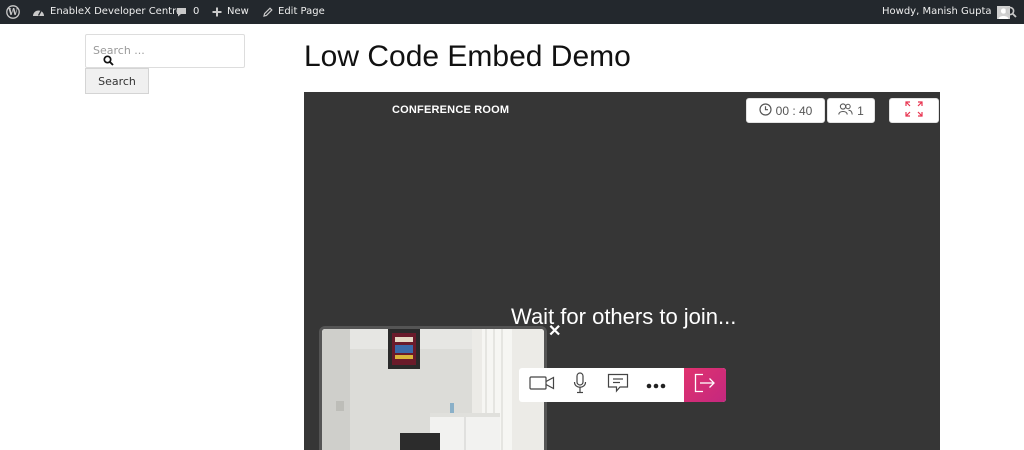 This screenshot has height=450, width=1024. I want to click on chat-icon, so click(618, 385).